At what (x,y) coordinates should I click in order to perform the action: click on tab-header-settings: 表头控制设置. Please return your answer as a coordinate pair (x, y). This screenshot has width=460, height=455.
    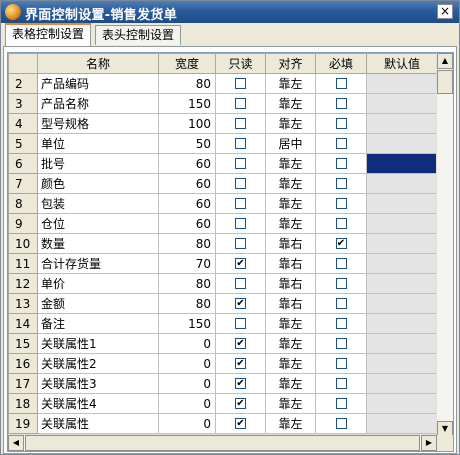
    Looking at the image, I should click on (138, 35).